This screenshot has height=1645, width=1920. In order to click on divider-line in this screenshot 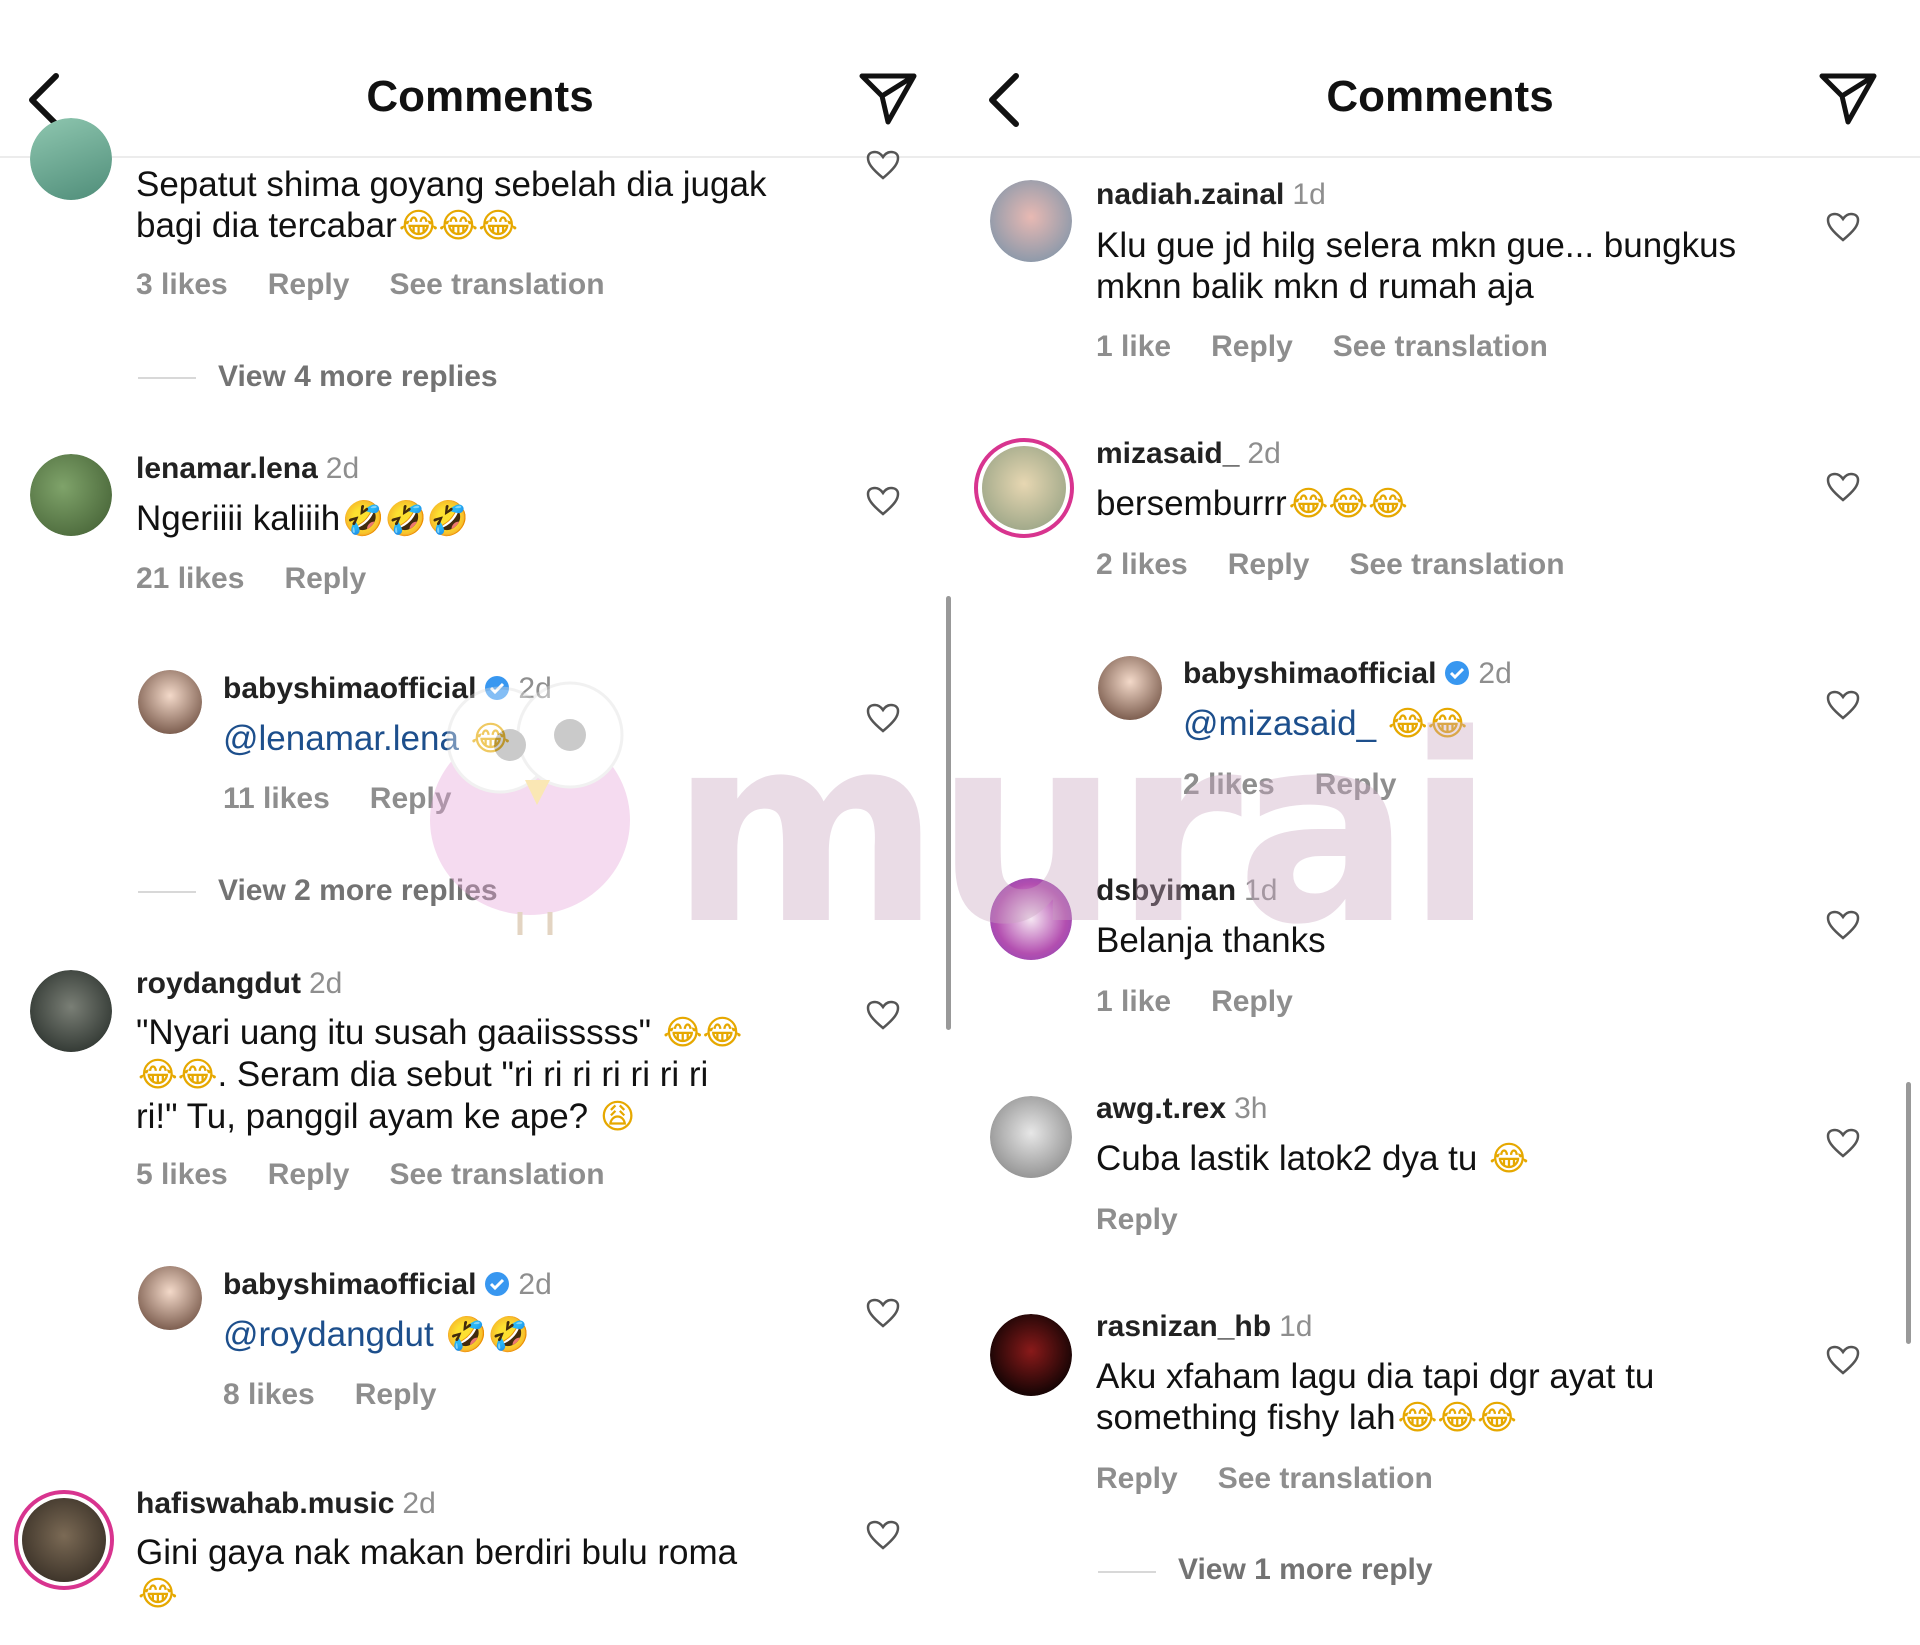, I will do `click(167, 892)`.